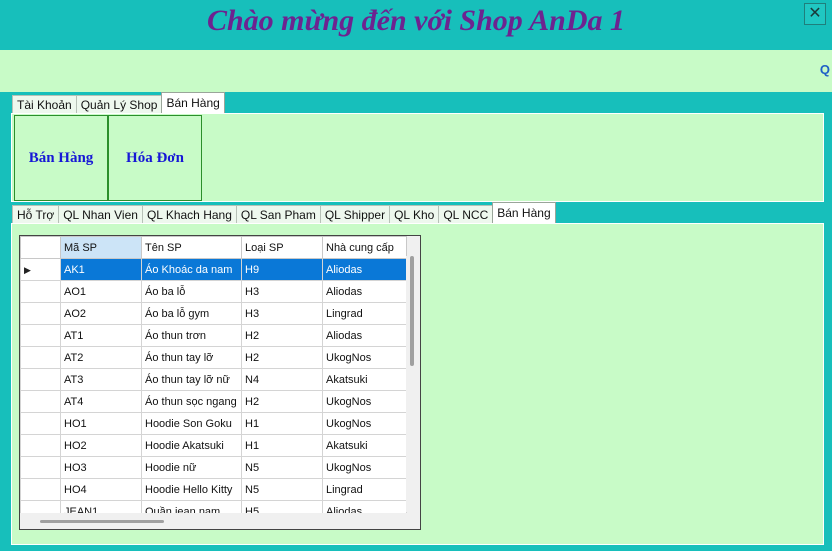  I want to click on tab-bottom-1: QL Nhan Vien, so click(100, 214).